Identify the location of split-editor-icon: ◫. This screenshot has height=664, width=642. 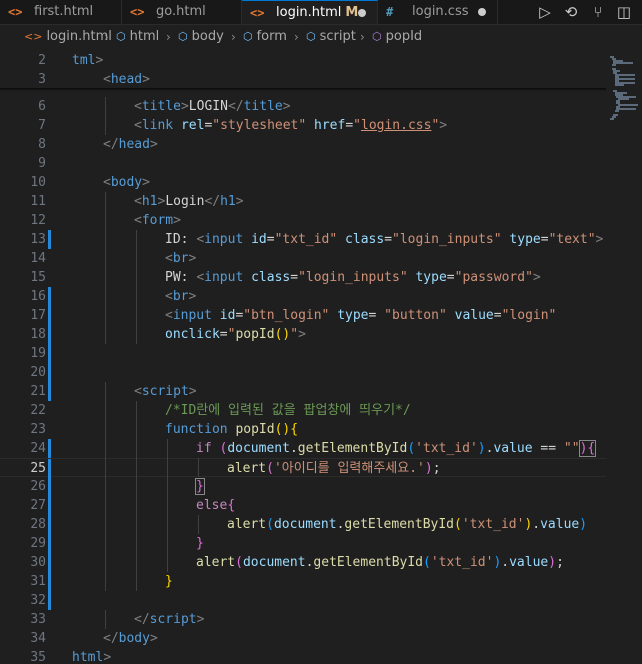
(624, 12).